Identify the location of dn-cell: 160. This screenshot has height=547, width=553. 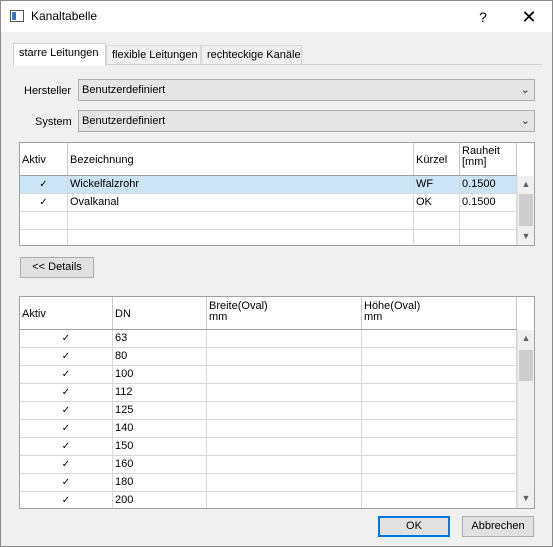
(160, 464).